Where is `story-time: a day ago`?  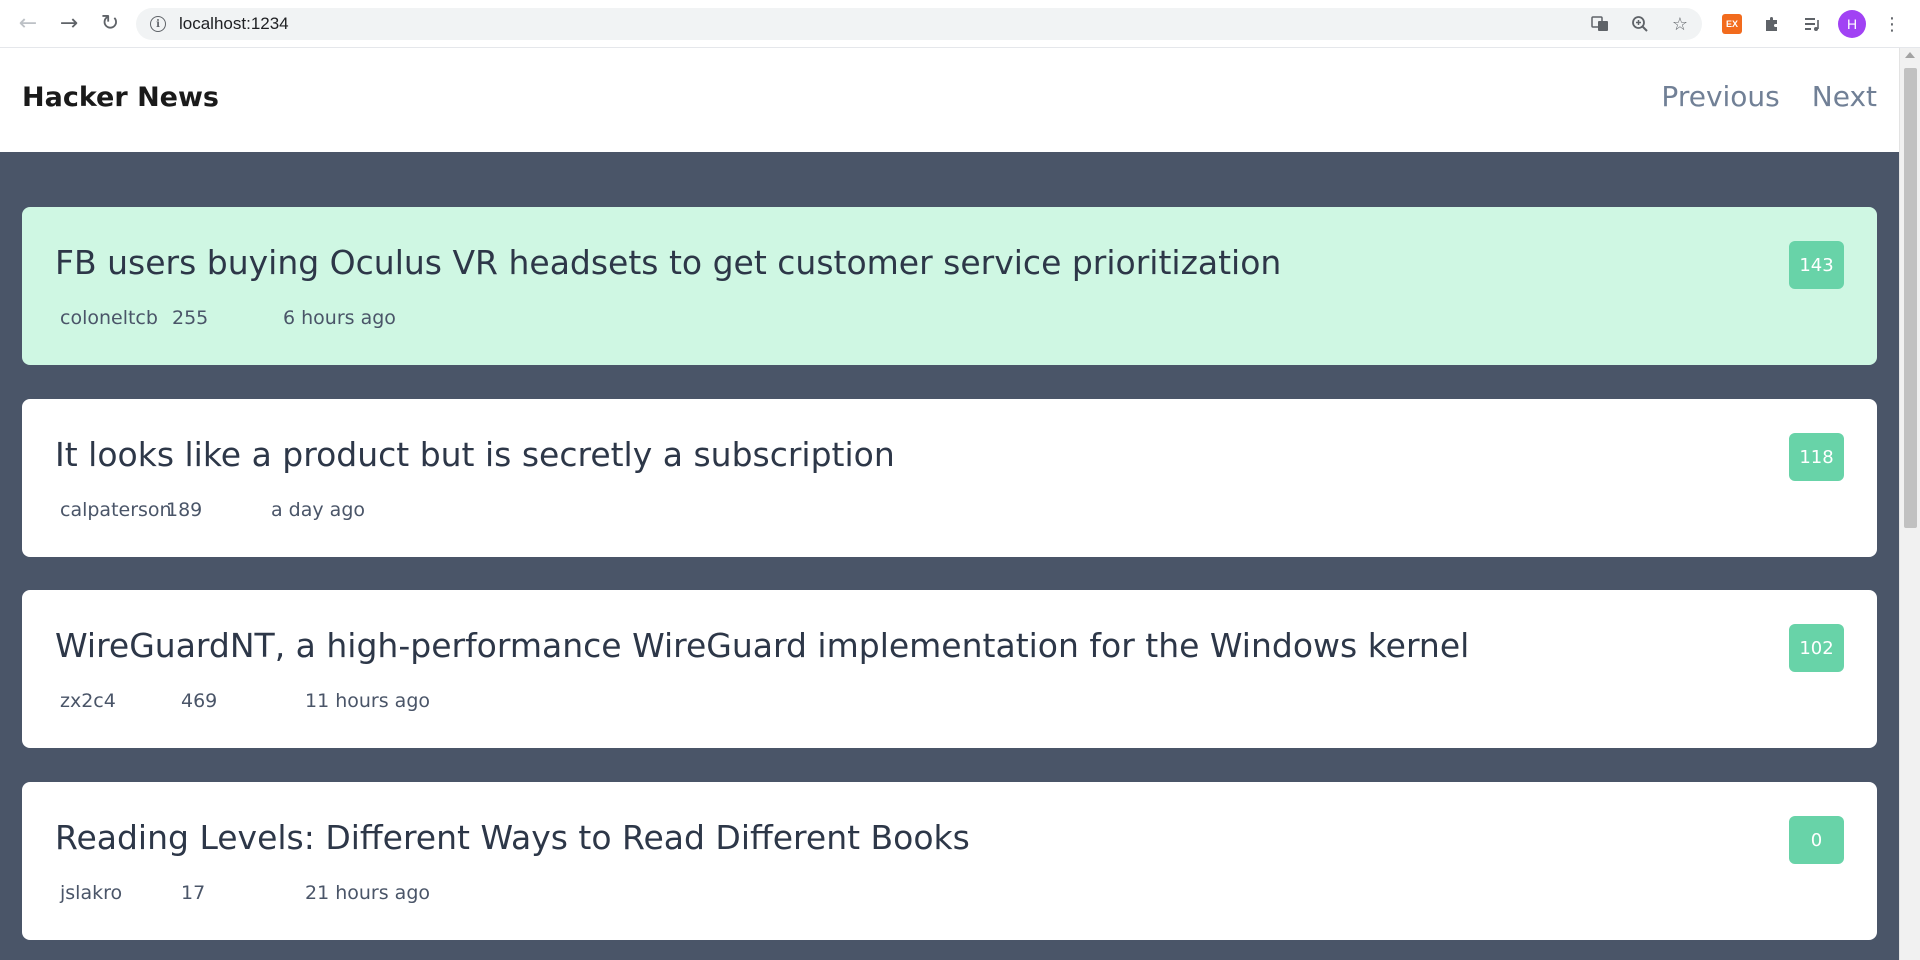 story-time: a day ago is located at coordinates (318, 510).